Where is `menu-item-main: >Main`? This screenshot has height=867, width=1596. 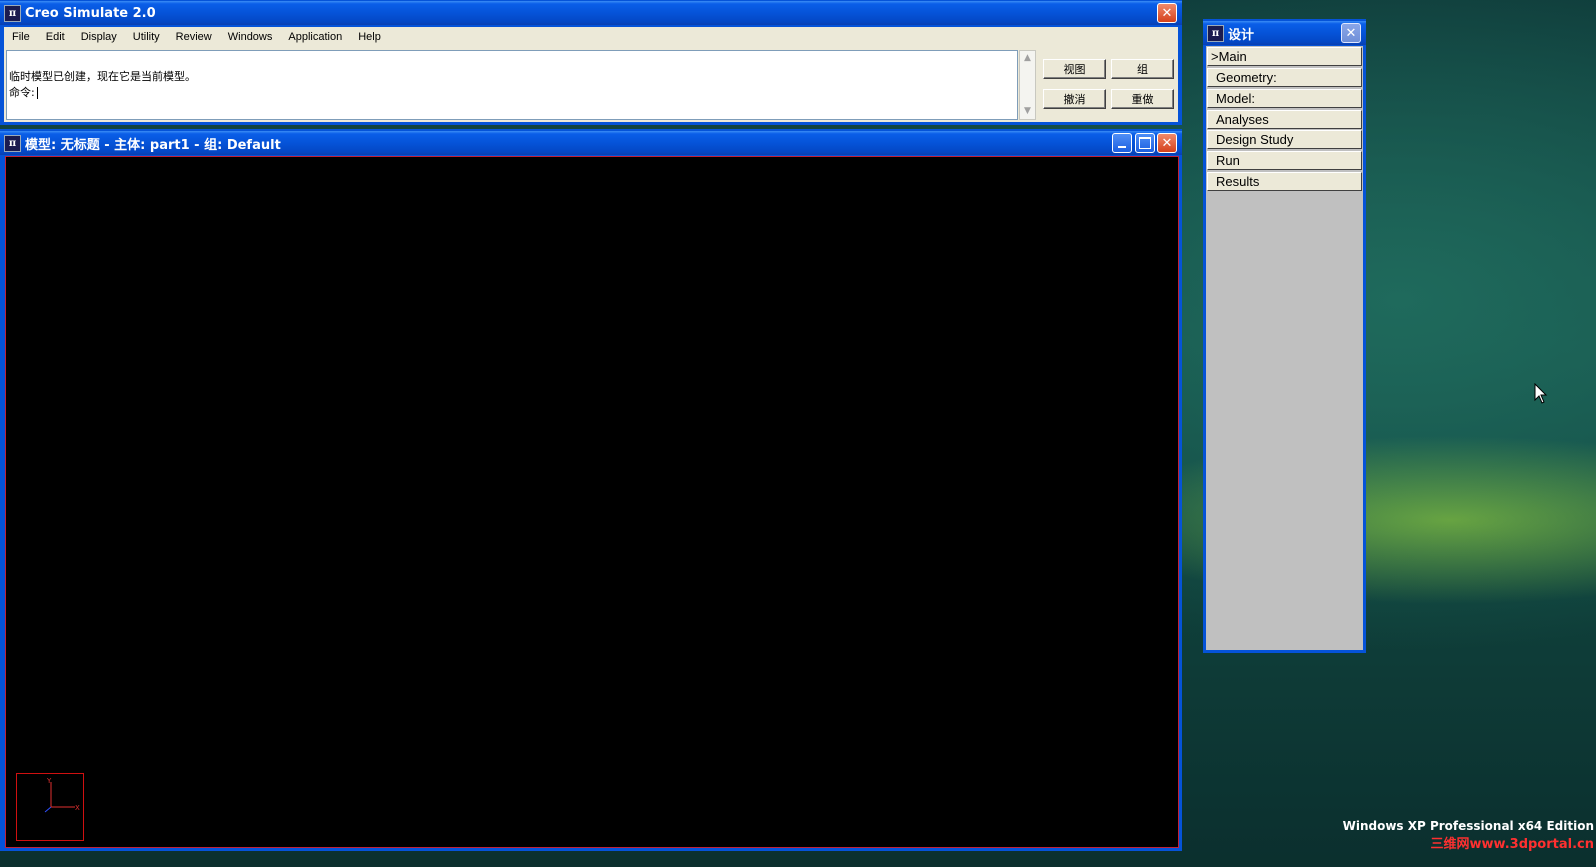
menu-item-main: >Main is located at coordinates (1284, 56).